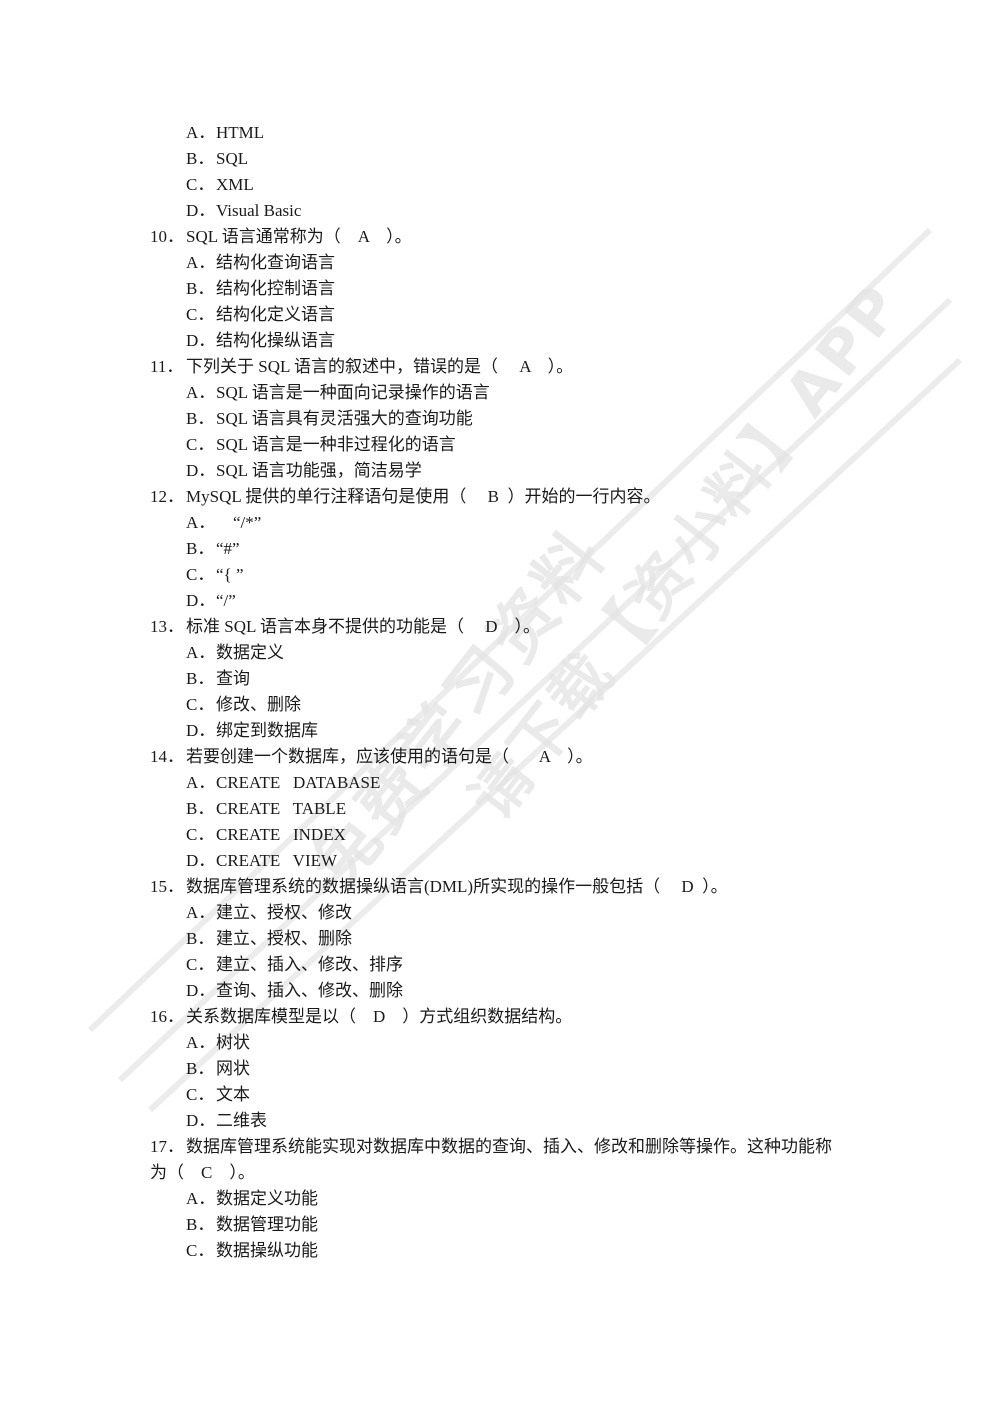  What do you see at coordinates (235, 184) in the screenshot?
I see `option-text: XML` at bounding box center [235, 184].